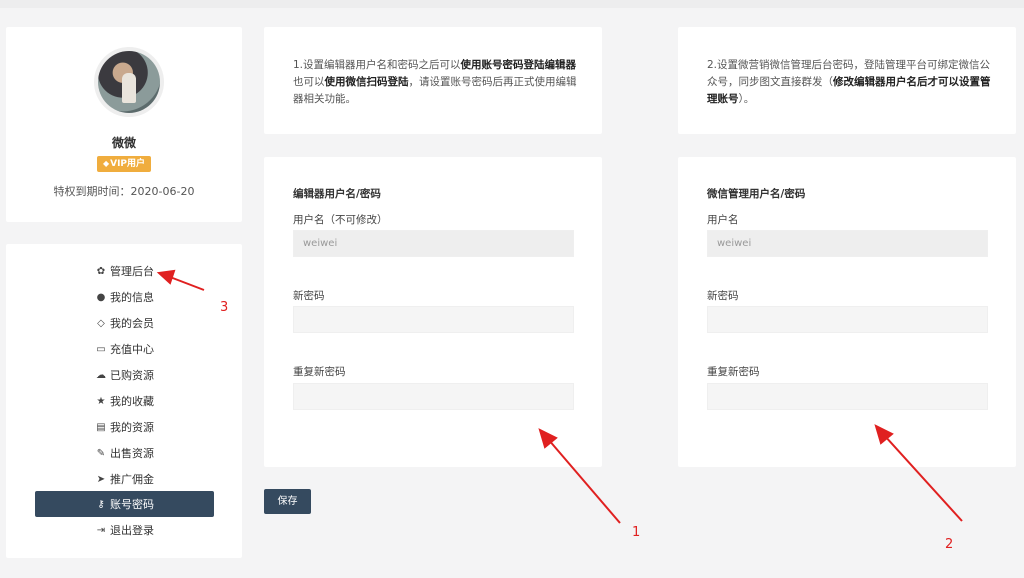 The image size is (1024, 578). Describe the element at coordinates (224, 307) in the screenshot. I see `annotation-label-3: 3` at that location.